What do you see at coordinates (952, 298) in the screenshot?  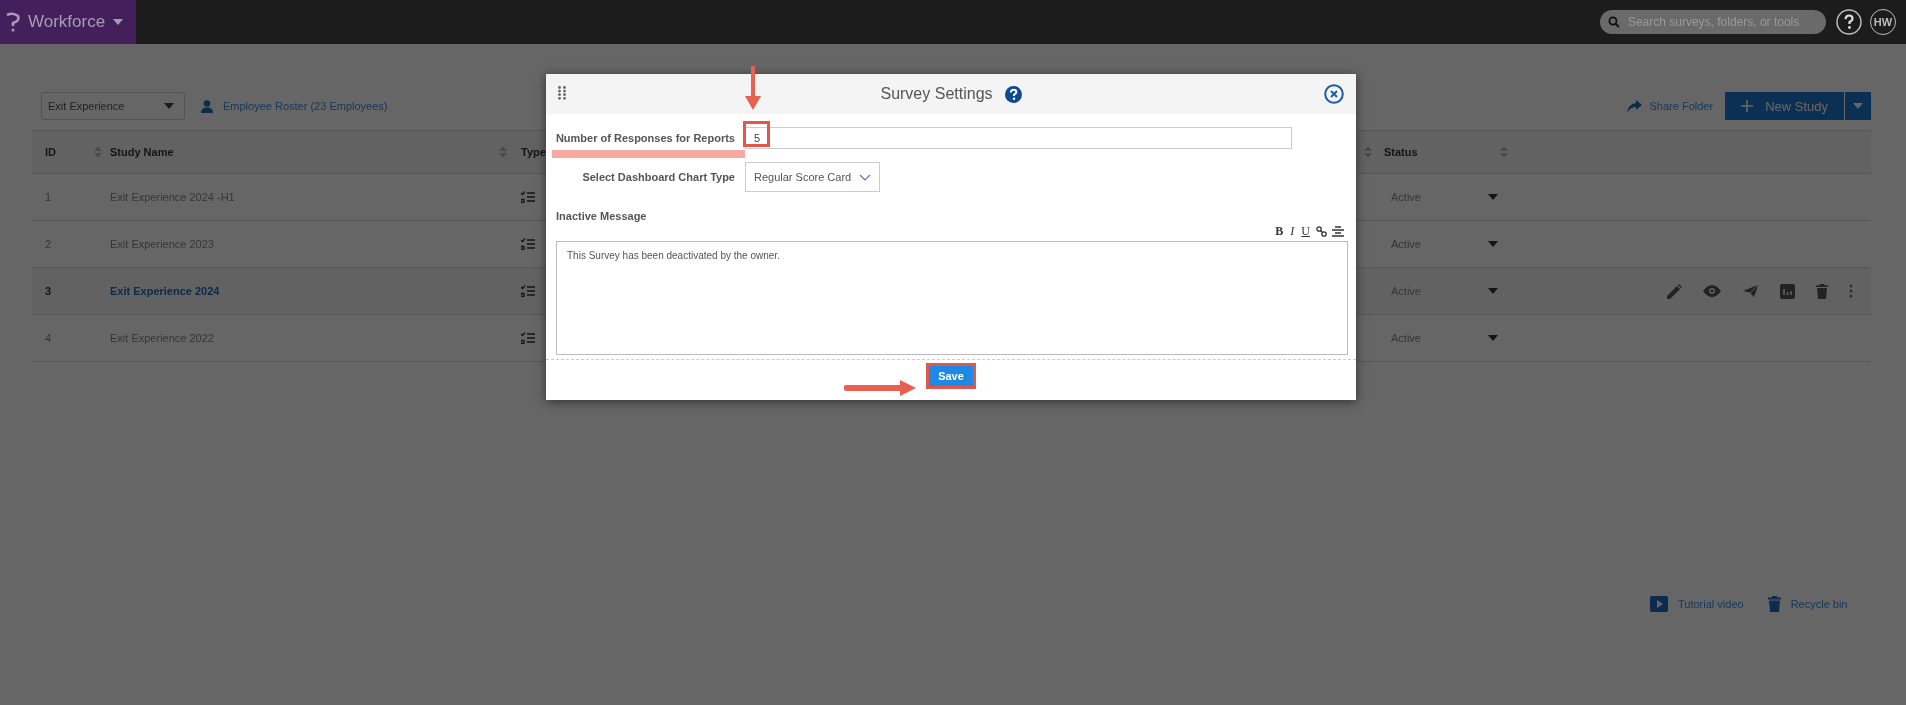 I see `message-textarea: This Survey has been deactivated by the owner.` at bounding box center [952, 298].